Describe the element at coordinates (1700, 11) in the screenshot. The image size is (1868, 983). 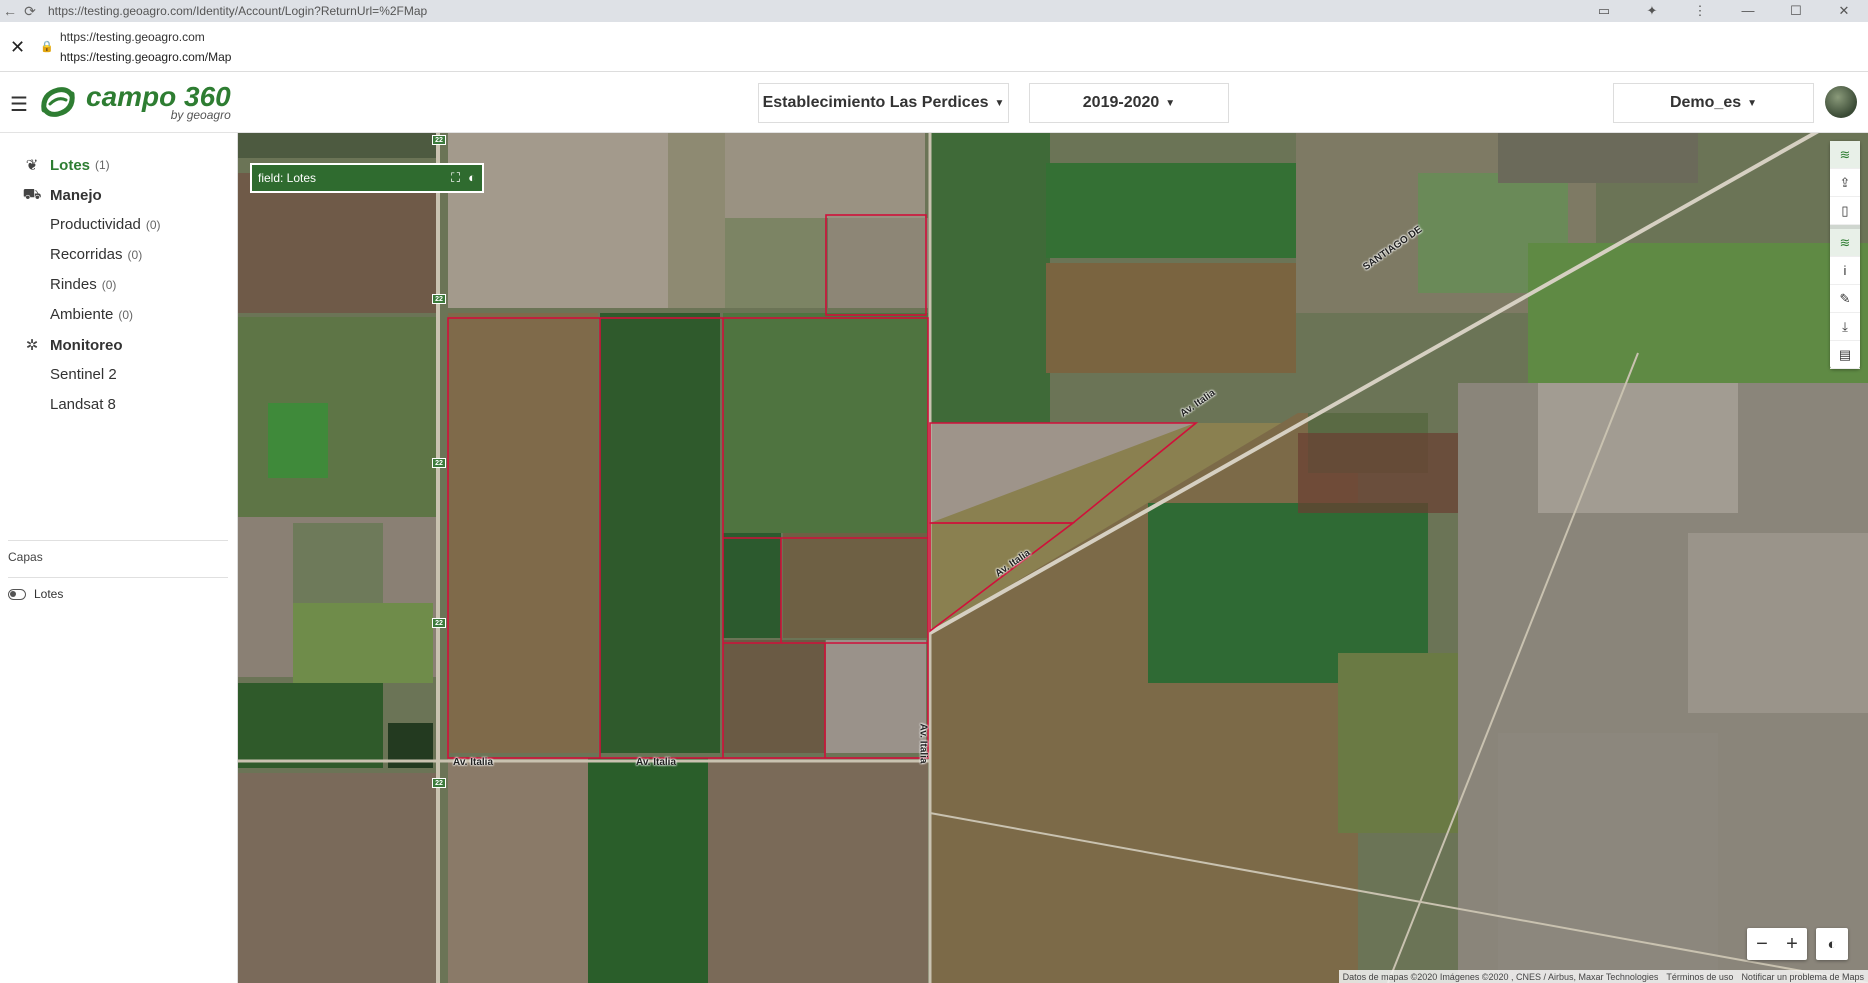
I see `menu-dots-icon: ⋮` at that location.